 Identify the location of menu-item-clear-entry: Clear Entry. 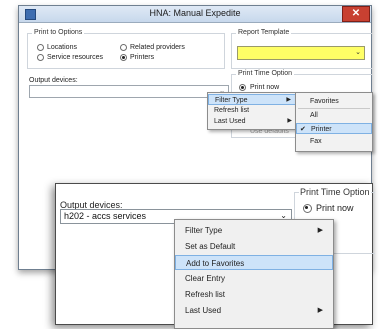
(254, 278).